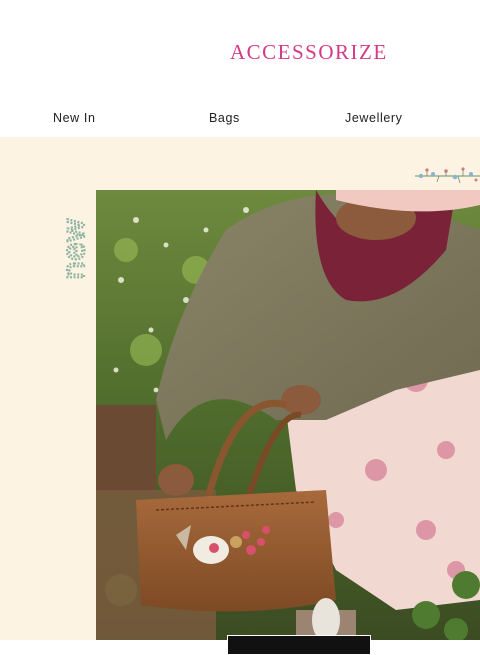  I want to click on brand-logo: ACCESSORIZE, so click(309, 52).